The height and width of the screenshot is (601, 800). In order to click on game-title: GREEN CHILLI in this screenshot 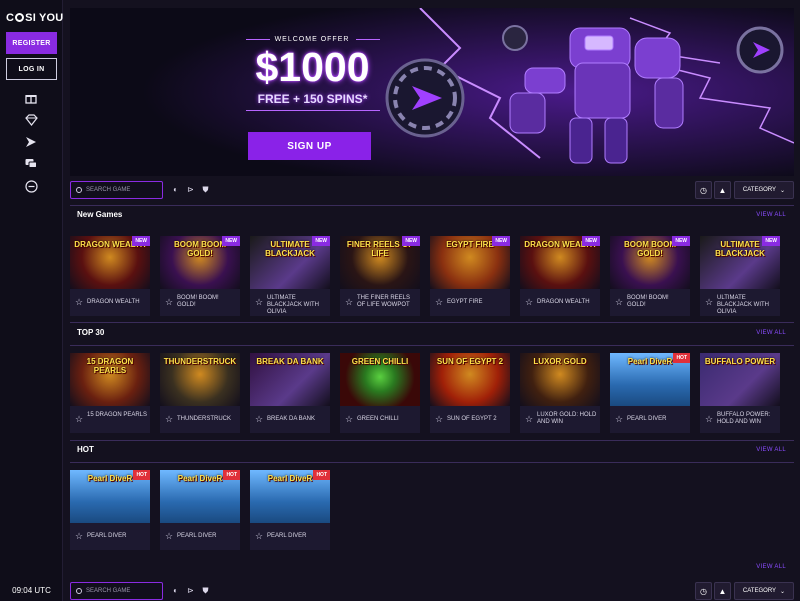, I will do `click(378, 419)`.